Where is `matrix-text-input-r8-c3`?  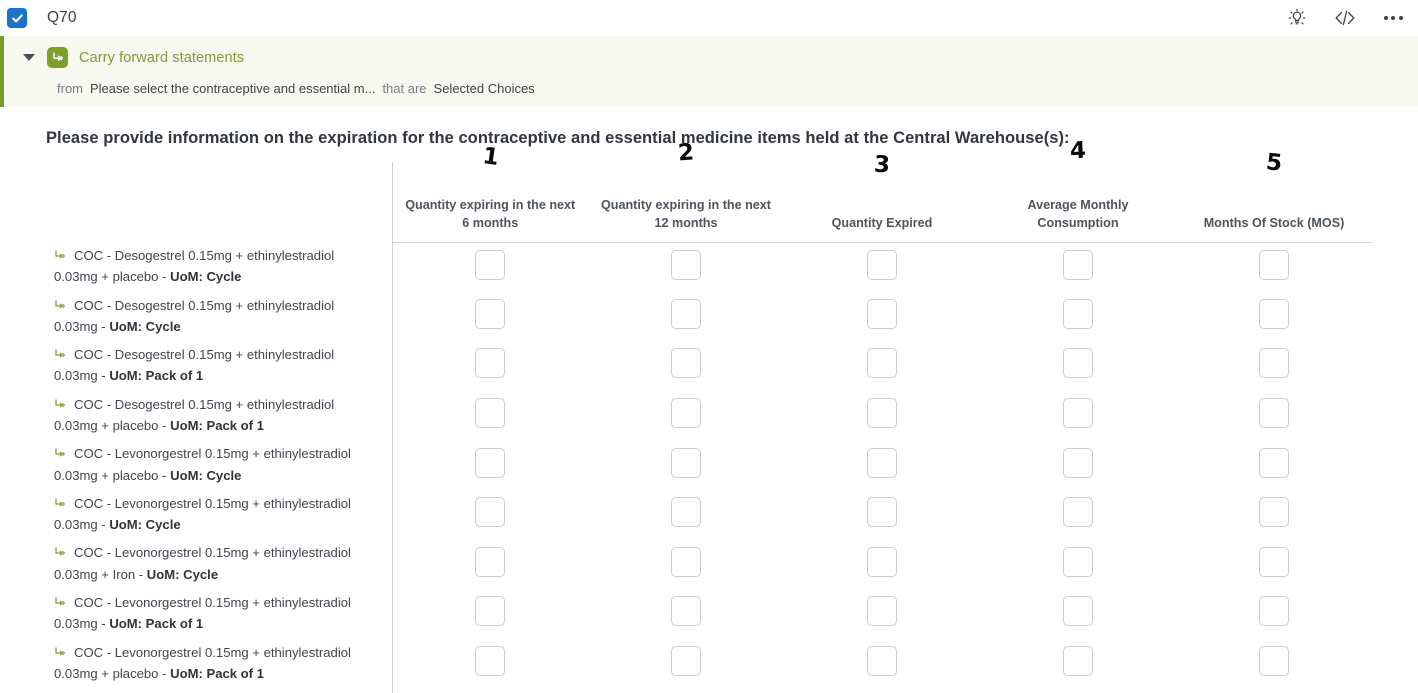 matrix-text-input-r8-c3 is located at coordinates (882, 611).